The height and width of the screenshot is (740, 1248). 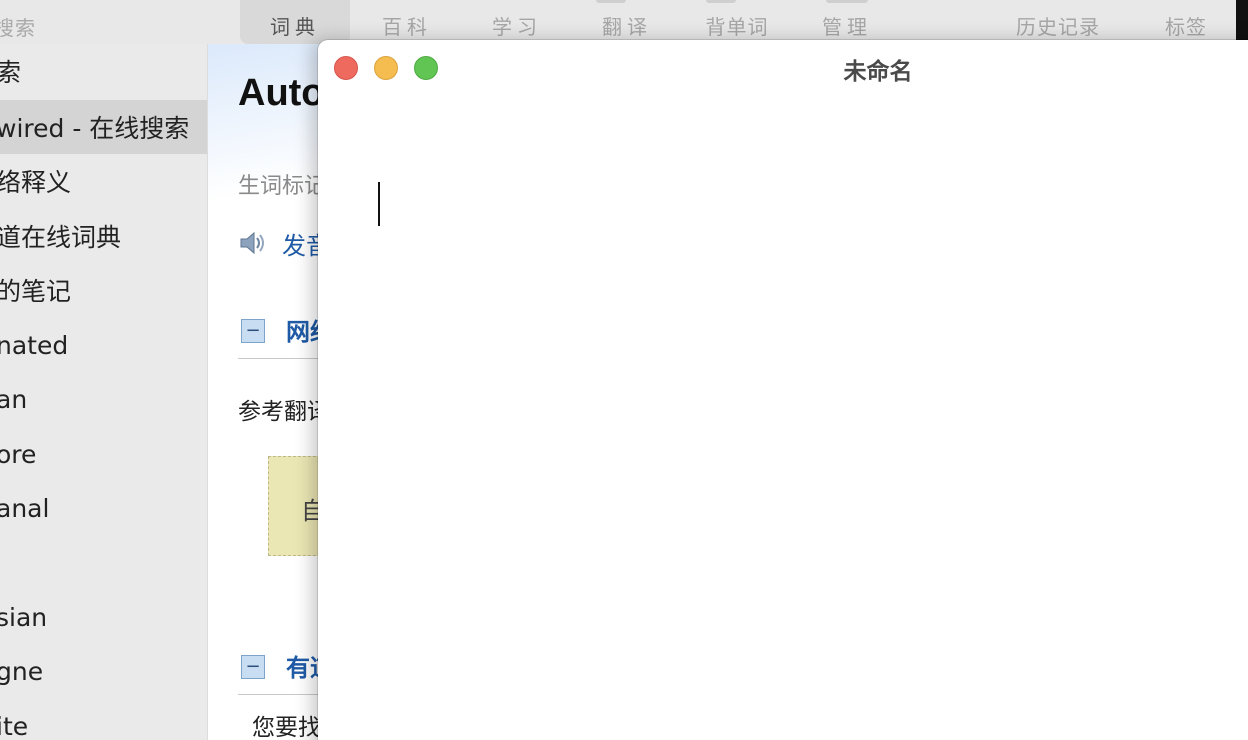 I want to click on list-item: sian, so click(x=103, y=617).